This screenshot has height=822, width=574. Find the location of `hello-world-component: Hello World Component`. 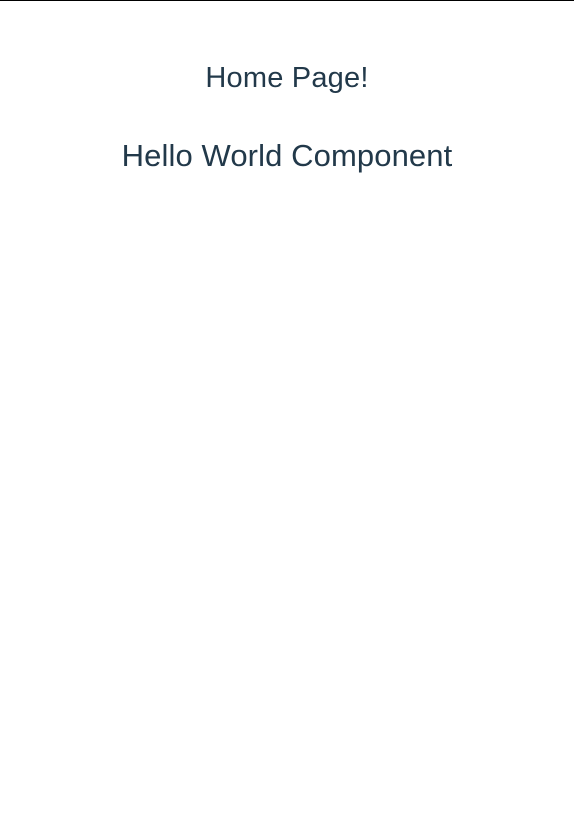

hello-world-component: Hello World Component is located at coordinates (287, 136).